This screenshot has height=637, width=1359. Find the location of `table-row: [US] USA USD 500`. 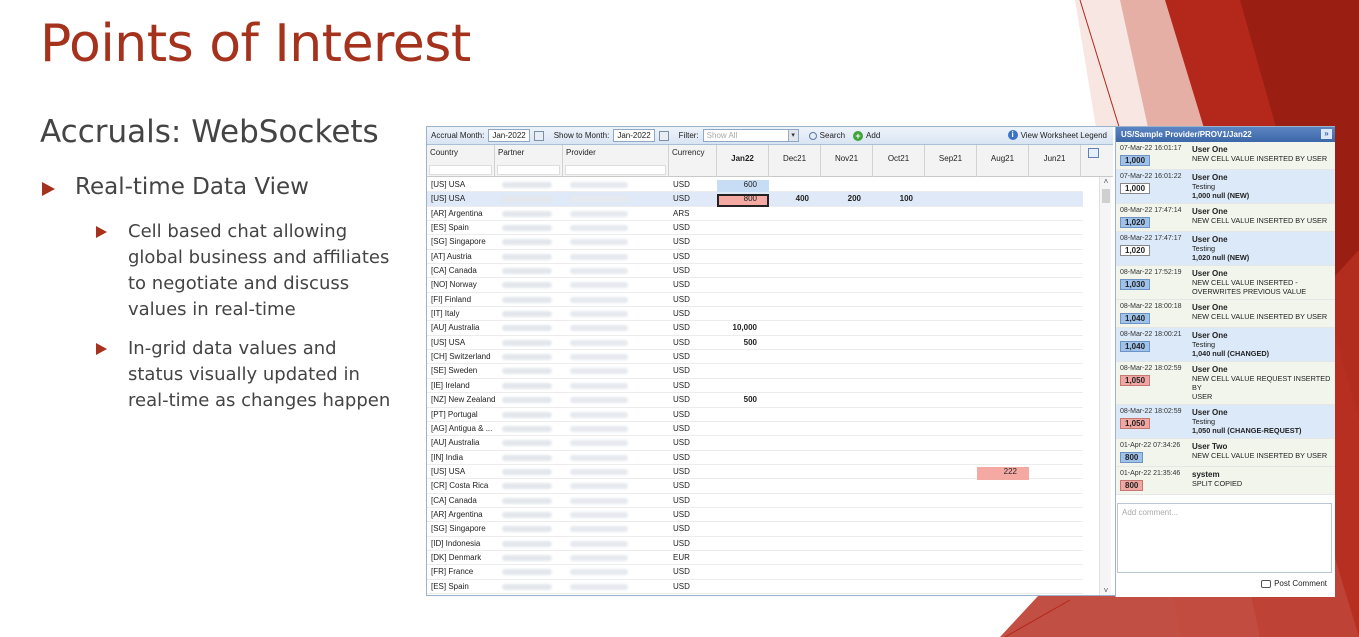

table-row: [US] USA USD 500 is located at coordinates (755, 343).